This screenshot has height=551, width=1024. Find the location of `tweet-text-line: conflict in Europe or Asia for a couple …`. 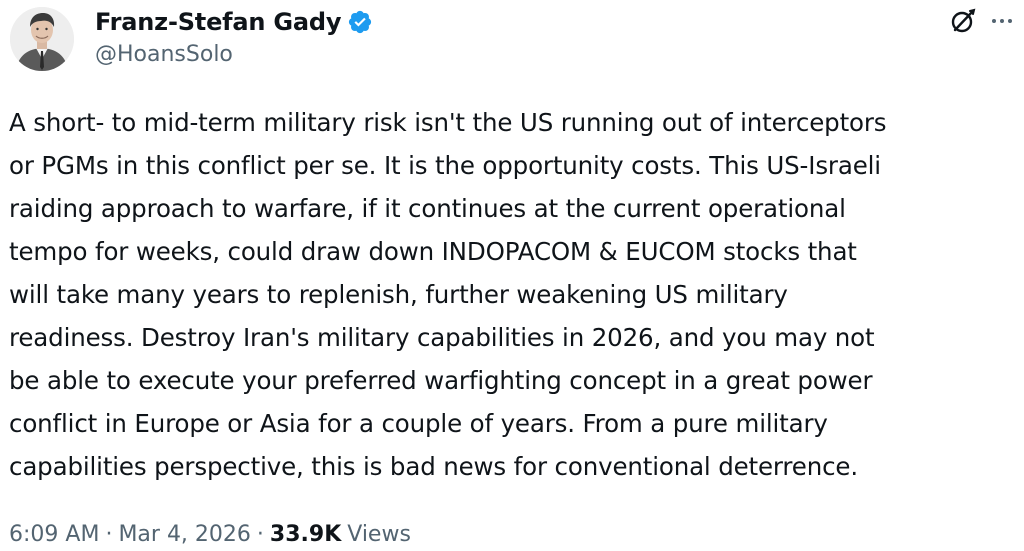

tweet-text-line: conflict in Europe or Asia for a couple … is located at coordinates (418, 423).